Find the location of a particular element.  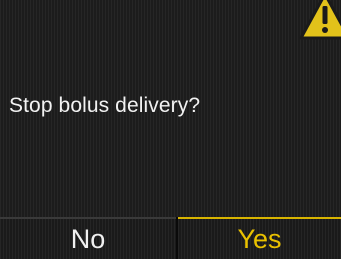

warning-icon is located at coordinates (320, 20).